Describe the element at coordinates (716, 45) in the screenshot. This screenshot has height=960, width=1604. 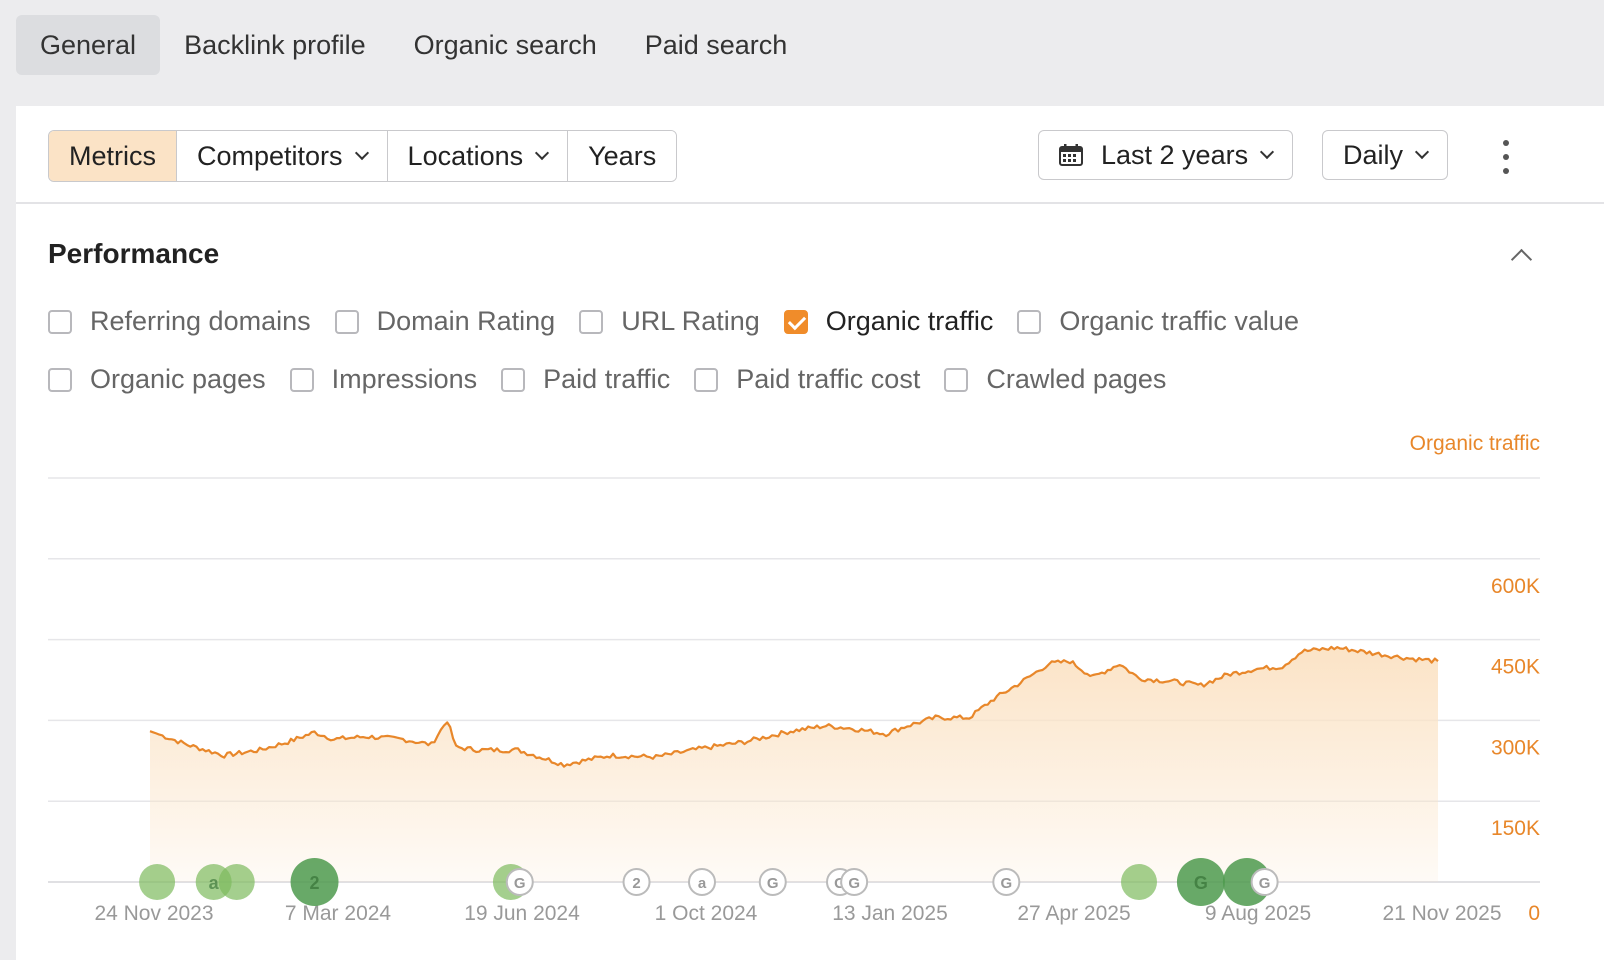
I see `tab-paid-search: Paid search` at that location.